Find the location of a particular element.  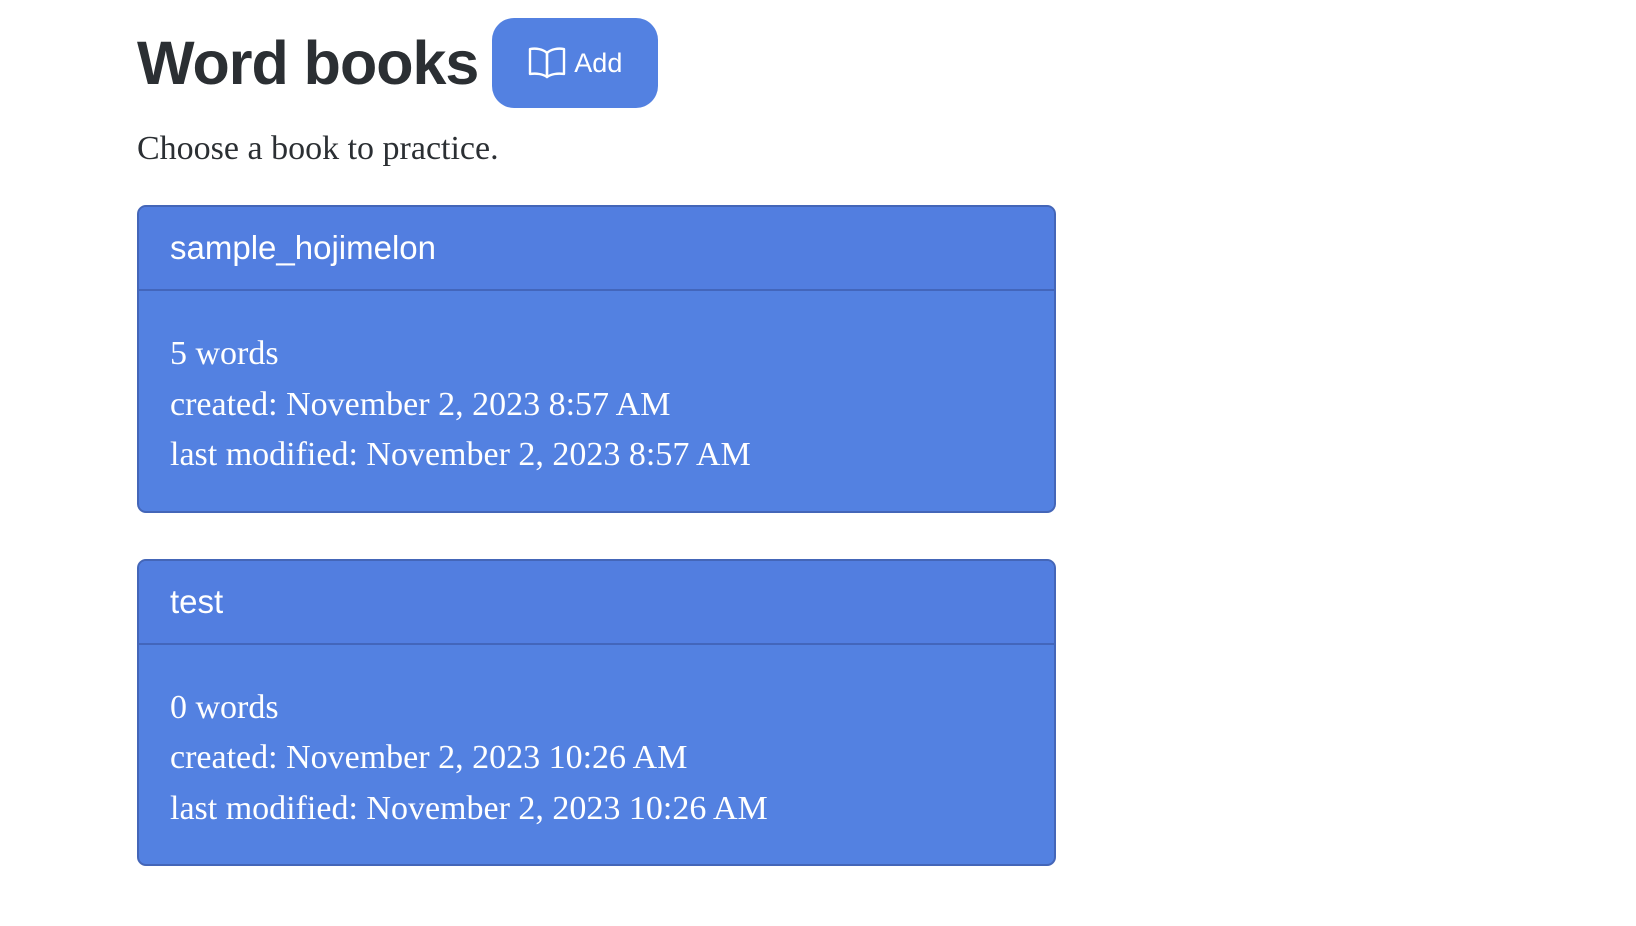

book-name: test is located at coordinates (596, 602).